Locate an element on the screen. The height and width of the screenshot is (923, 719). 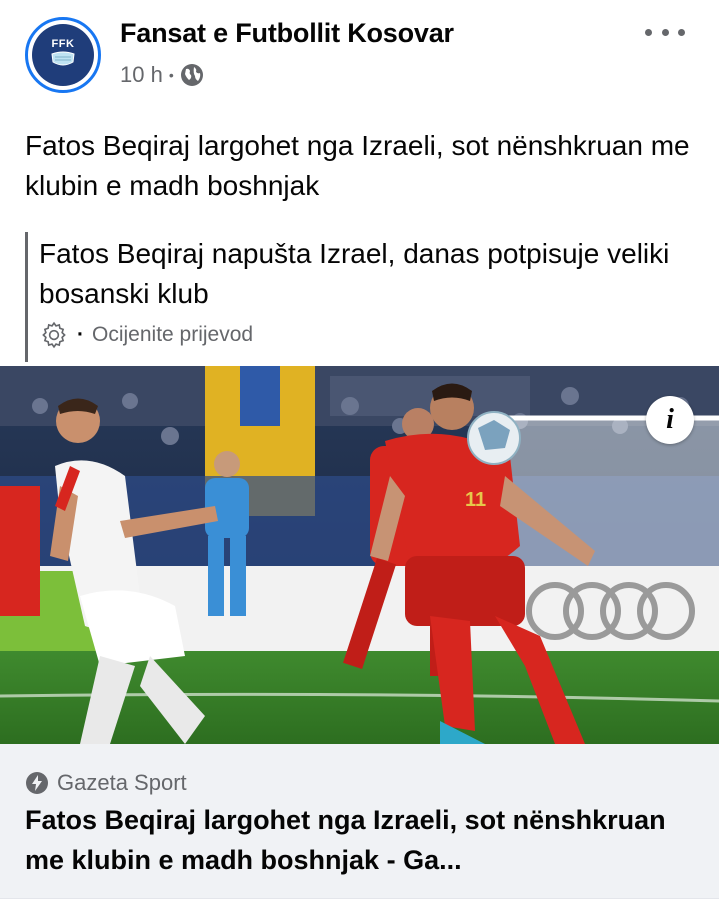
lightning-bolt-icon is located at coordinates (37, 783).